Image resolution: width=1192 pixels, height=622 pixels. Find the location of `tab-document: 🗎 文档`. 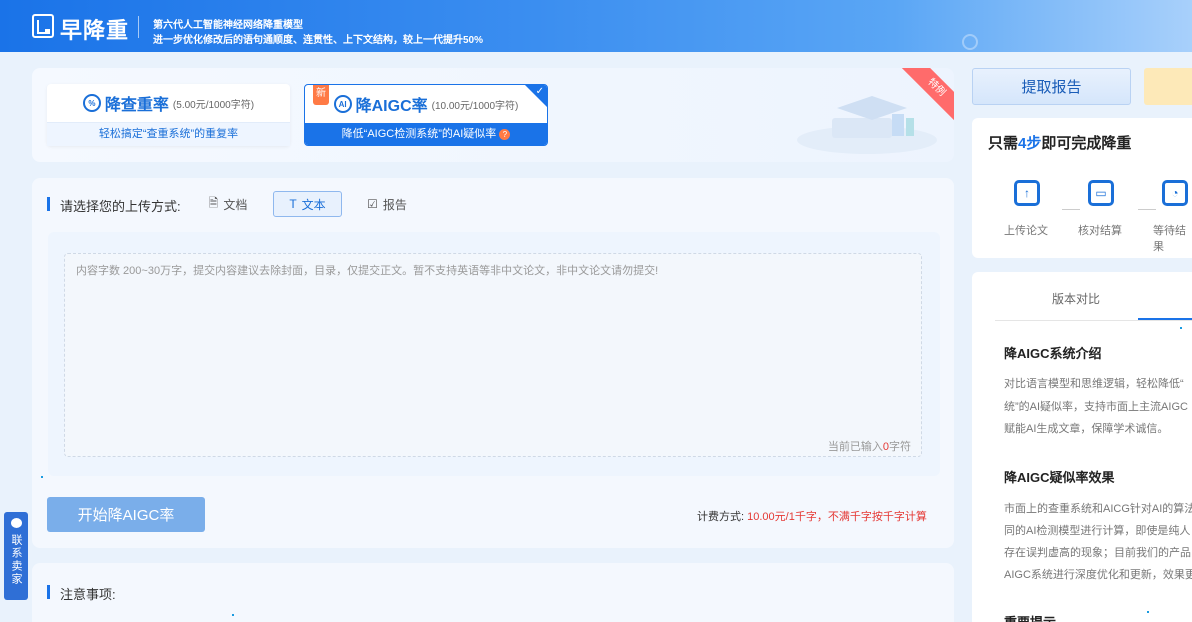

tab-document: 🗎 文档 is located at coordinates (228, 204).